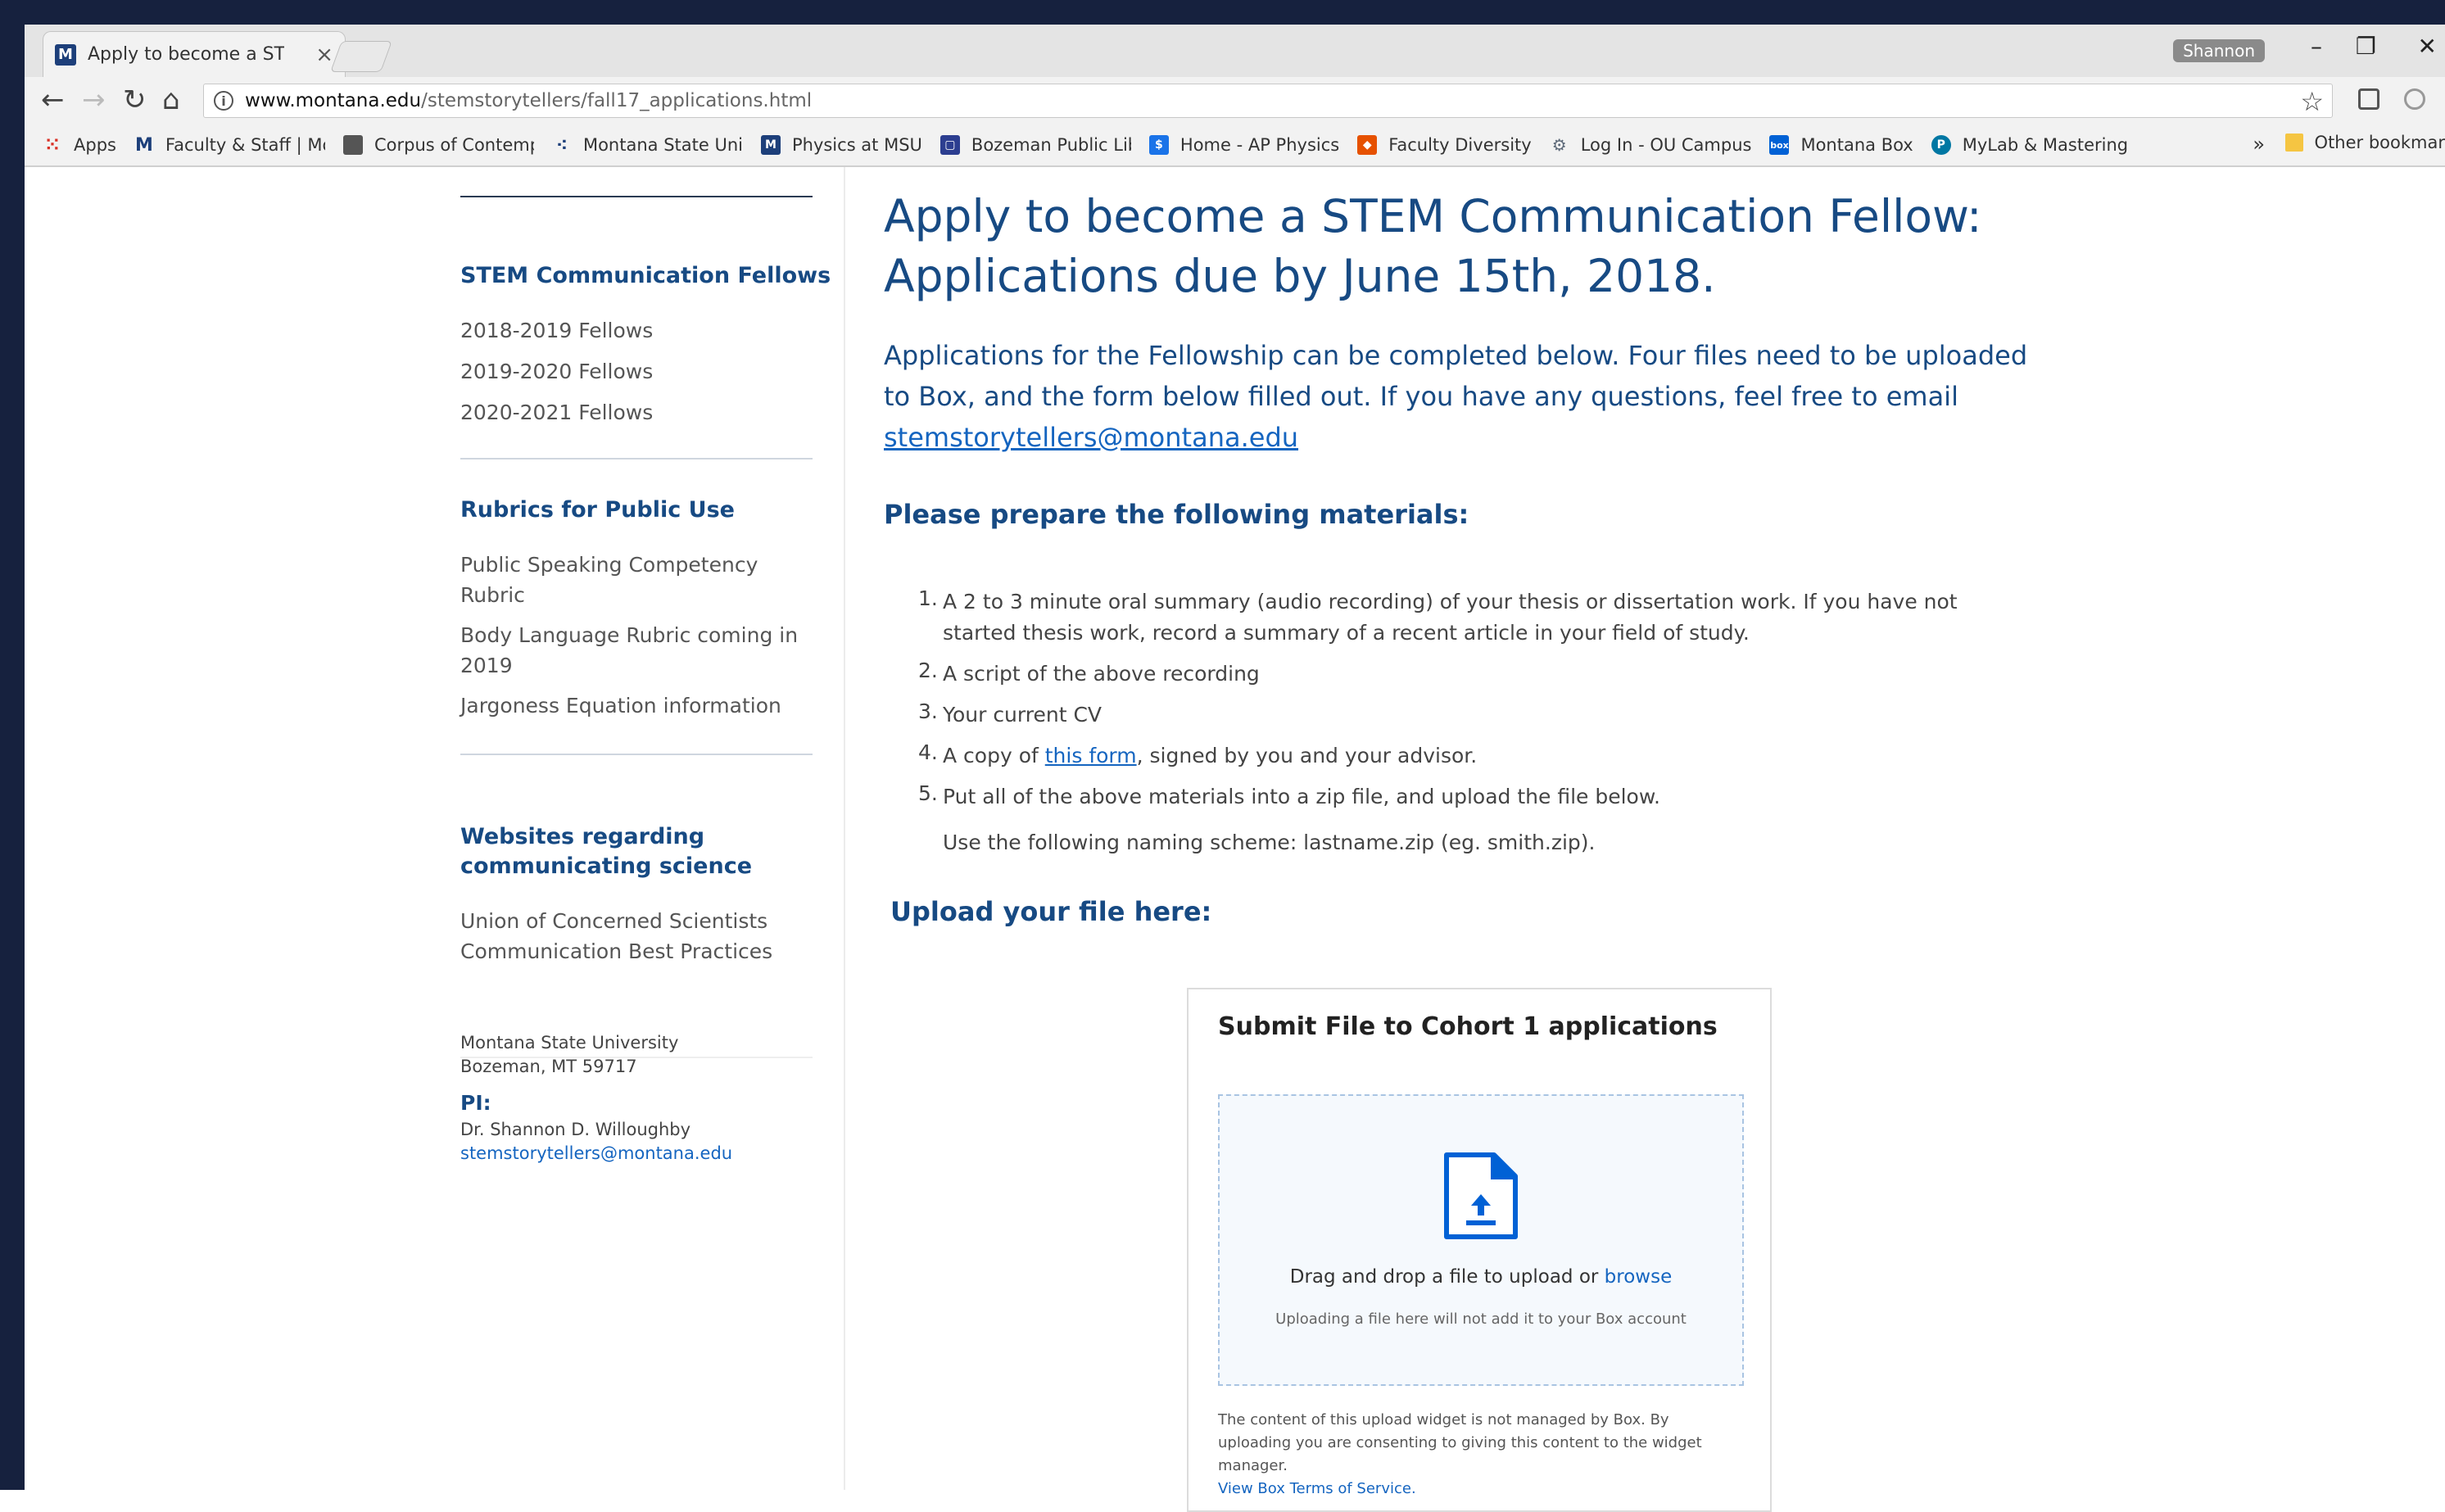 This screenshot has height=1512, width=2445. Describe the element at coordinates (2312, 102) in the screenshot. I see `star-icon: ☆` at that location.